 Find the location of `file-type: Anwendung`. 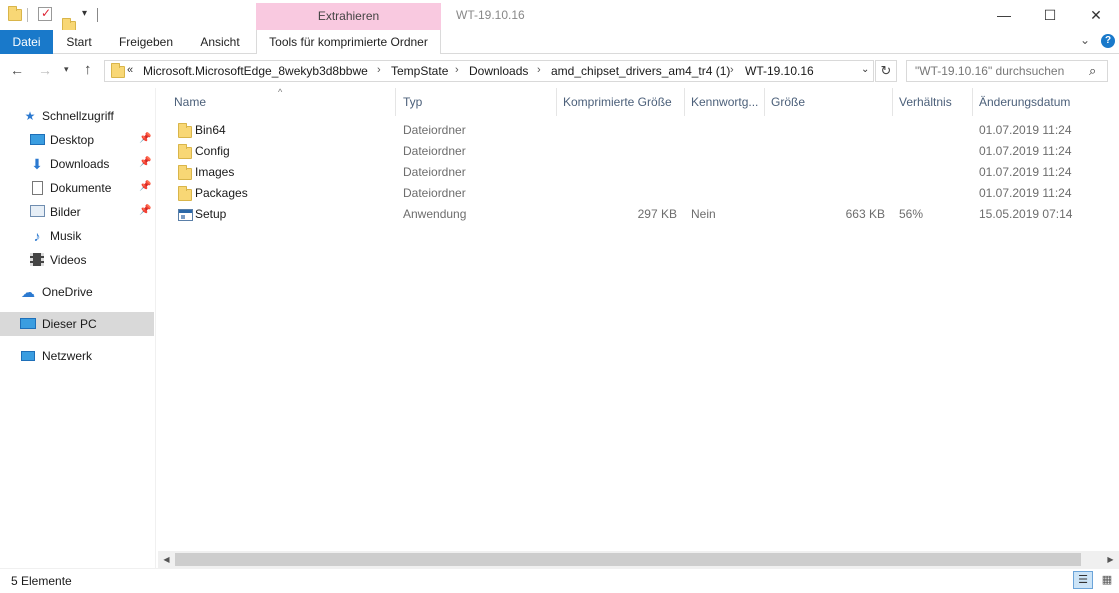

file-type: Anwendung is located at coordinates (435, 214).